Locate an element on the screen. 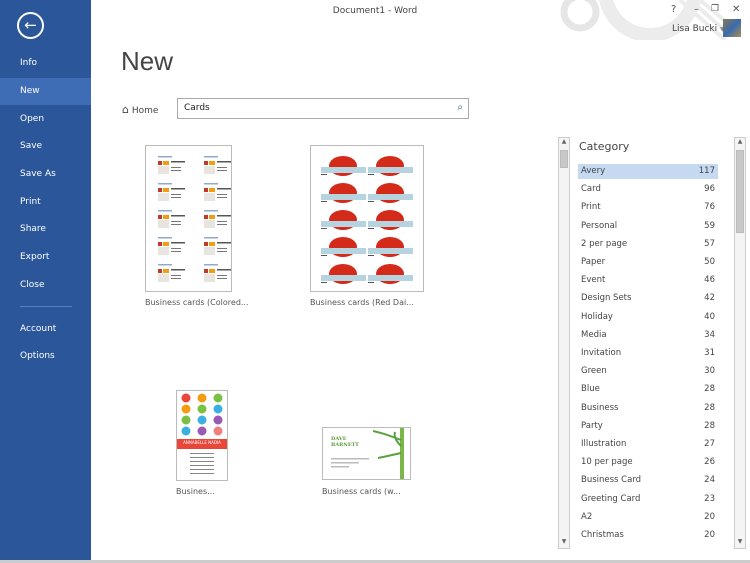 This screenshot has height=563, width=750. category-item: Media 34 is located at coordinates (648, 335).